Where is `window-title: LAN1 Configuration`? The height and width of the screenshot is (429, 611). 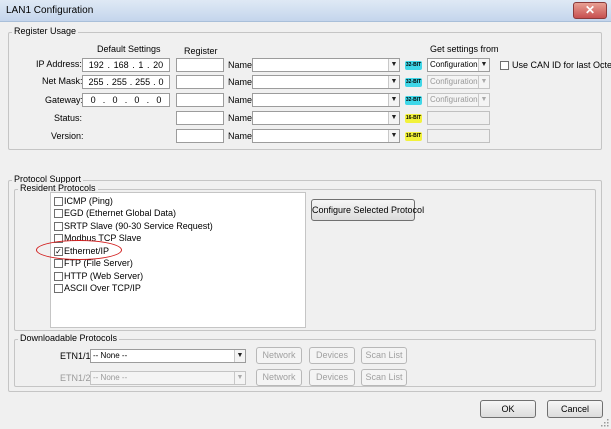
window-title: LAN1 Configuration is located at coordinates (50, 10).